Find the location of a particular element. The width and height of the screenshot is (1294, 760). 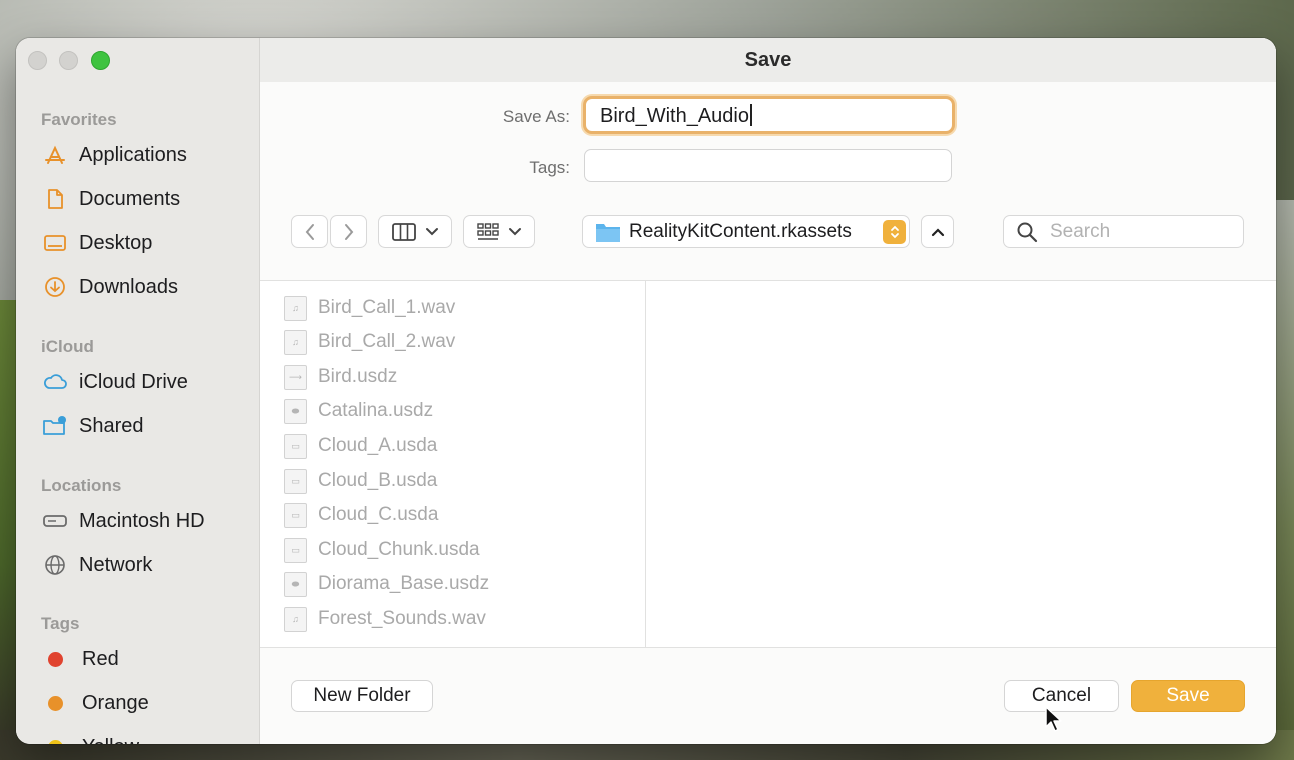

globe-icon is located at coordinates (55, 565).